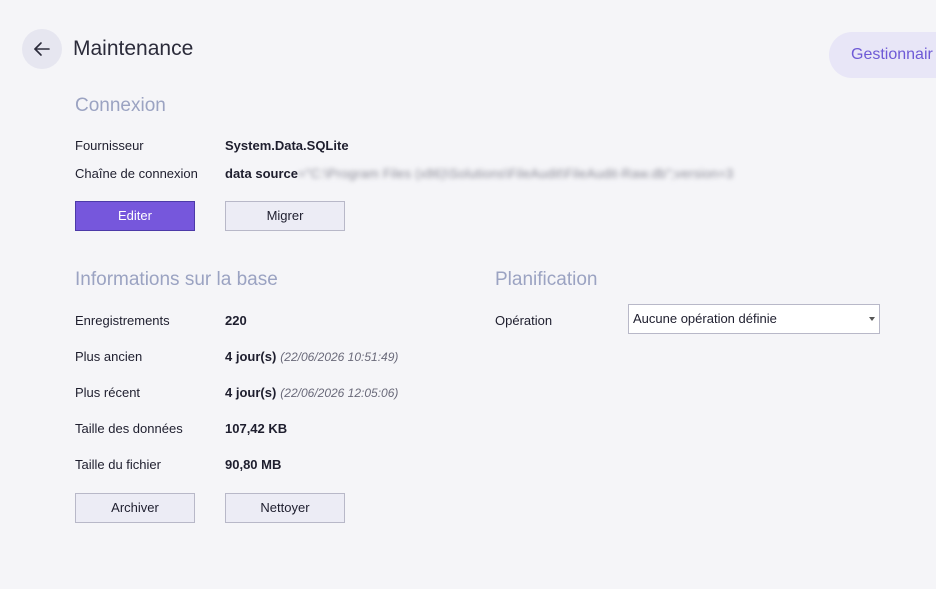 This screenshot has height=589, width=936. Describe the element at coordinates (108, 392) in the screenshot. I see `newest-label: Plus récent` at that location.